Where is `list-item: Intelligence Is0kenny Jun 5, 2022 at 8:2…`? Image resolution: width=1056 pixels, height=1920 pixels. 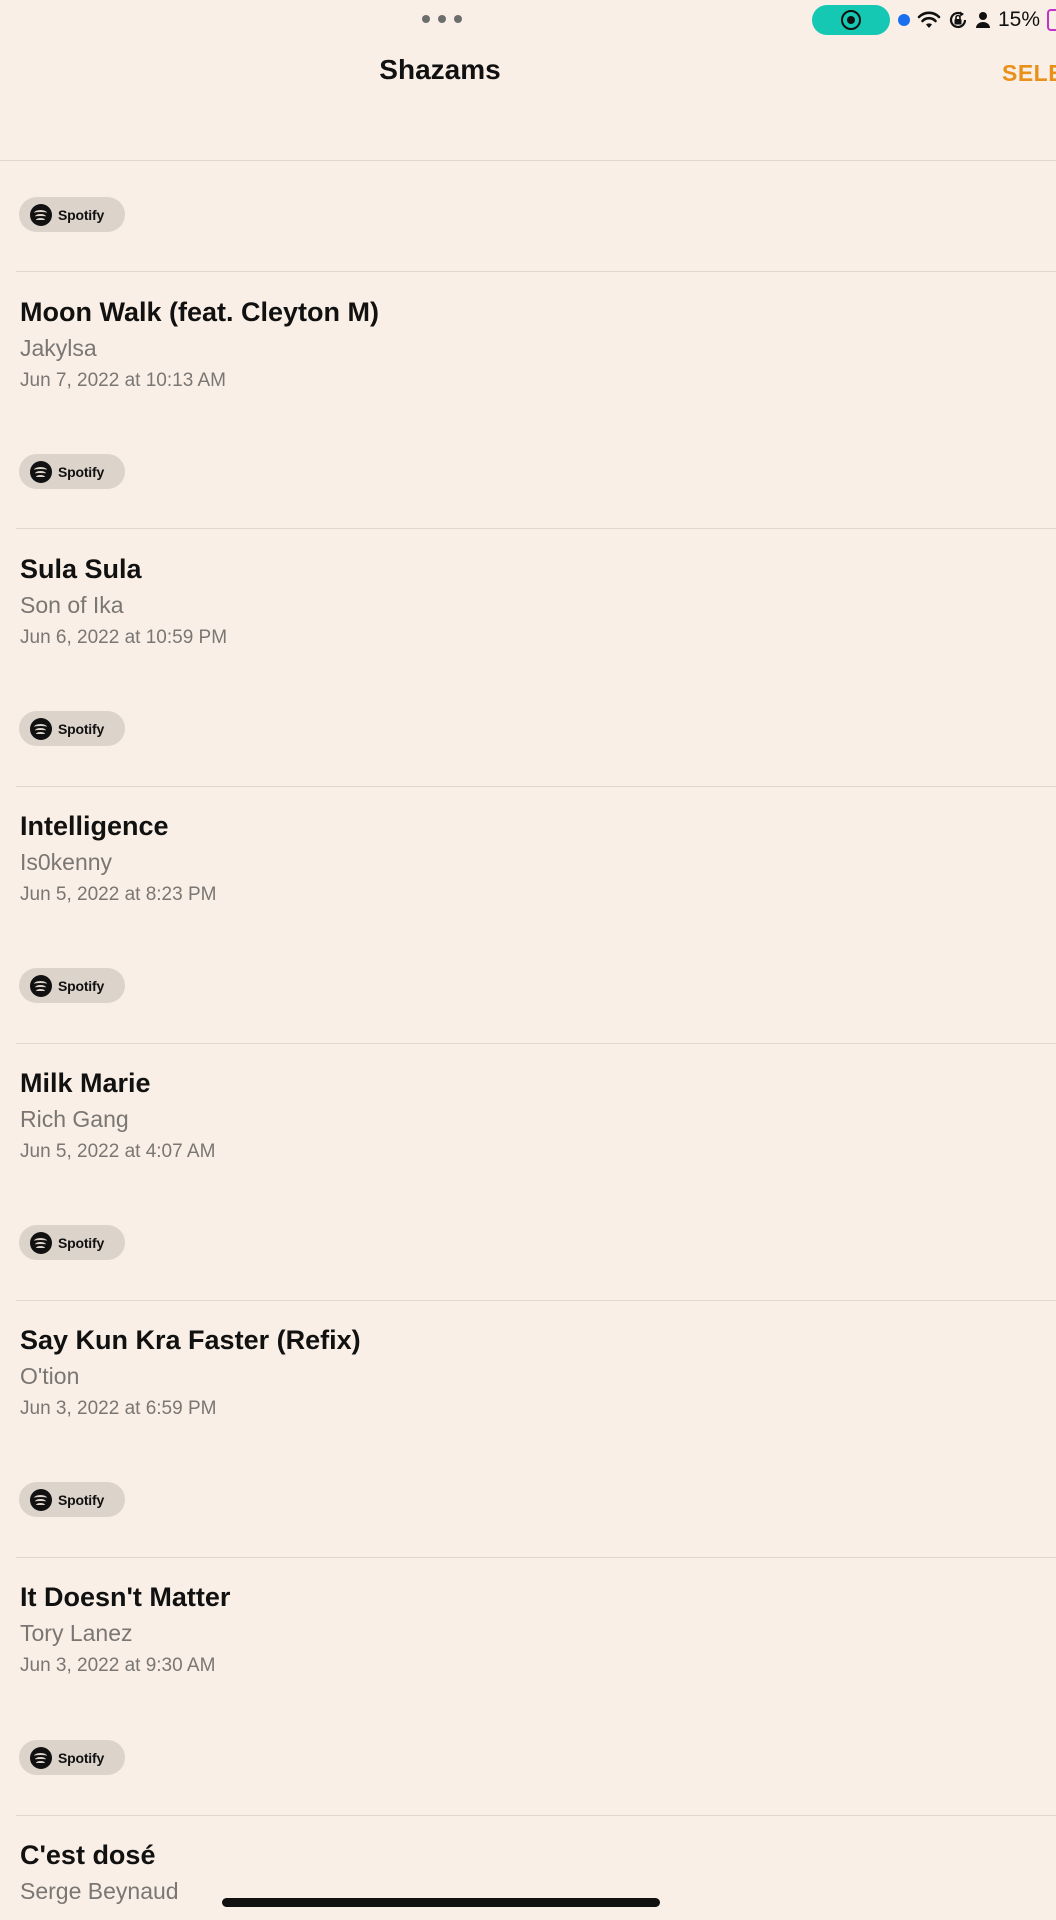
list-item: Intelligence Is0kenny Jun 5, 2022 at 8:2… is located at coordinates (520, 858).